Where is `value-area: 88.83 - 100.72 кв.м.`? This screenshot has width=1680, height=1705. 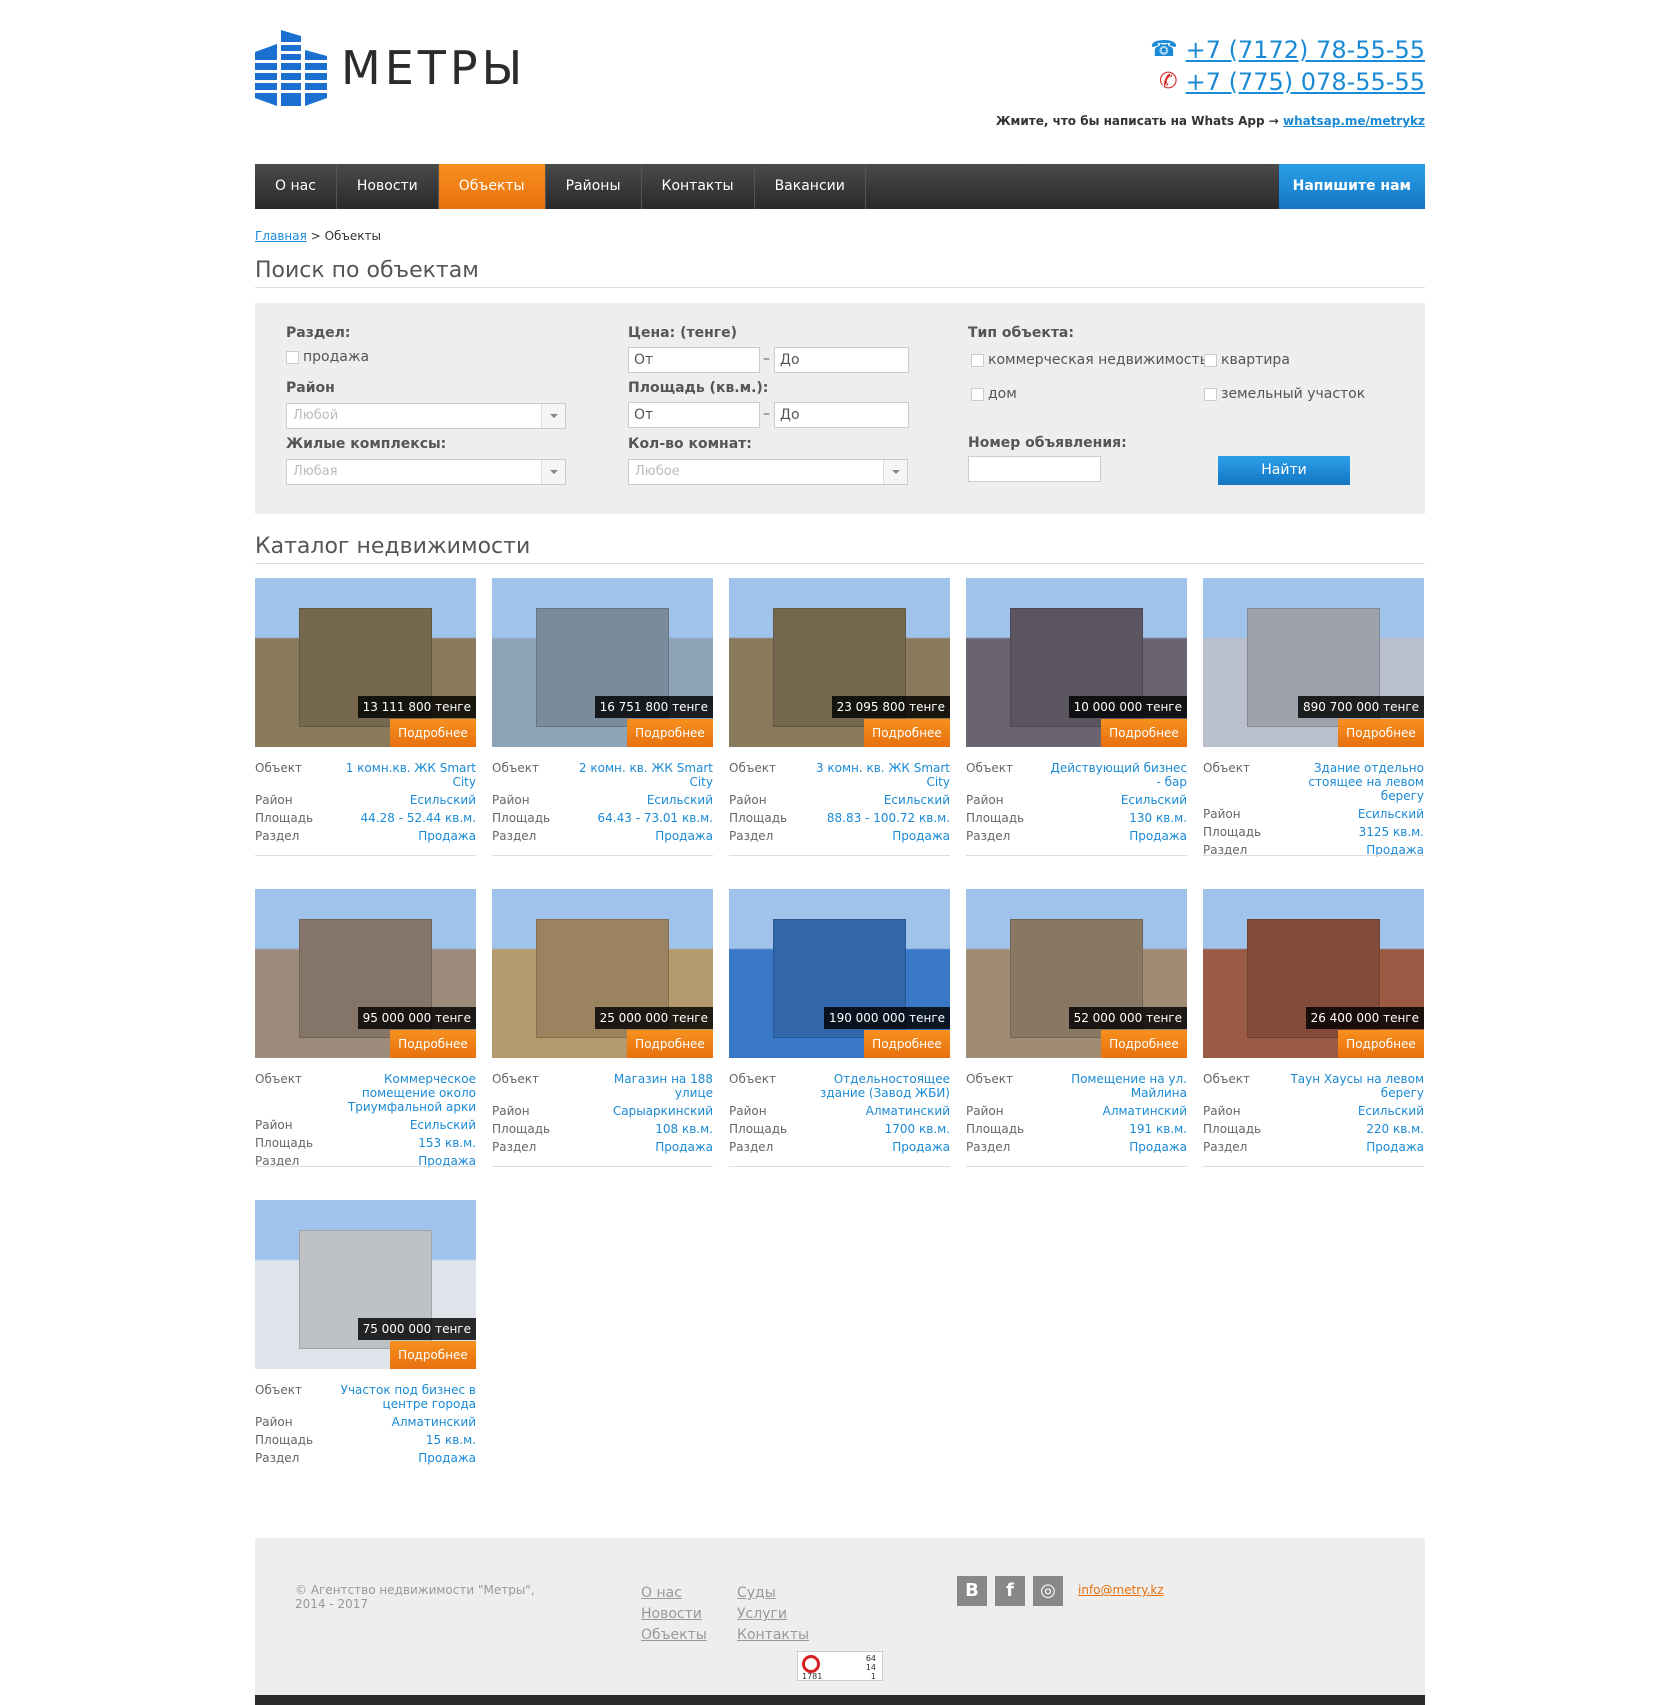
value-area: 88.83 - 100.72 кв.м. is located at coordinates (888, 818).